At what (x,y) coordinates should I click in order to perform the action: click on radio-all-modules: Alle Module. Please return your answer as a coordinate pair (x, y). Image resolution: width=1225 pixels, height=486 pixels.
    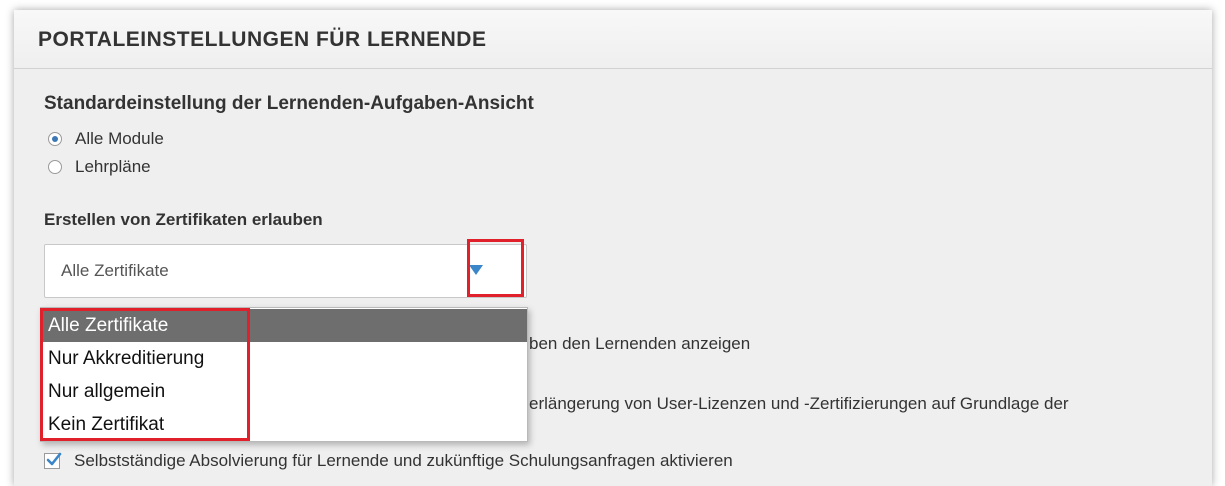
    Looking at the image, I should click on (106, 139).